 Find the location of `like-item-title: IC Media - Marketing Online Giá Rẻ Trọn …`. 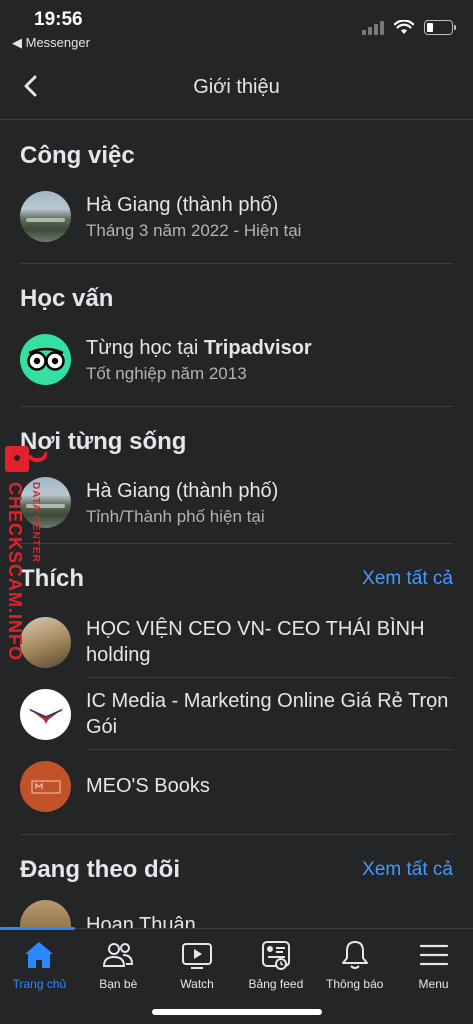

like-item-title: IC Media - Marketing Online Giá Rẻ Trọn … is located at coordinates (267, 713).